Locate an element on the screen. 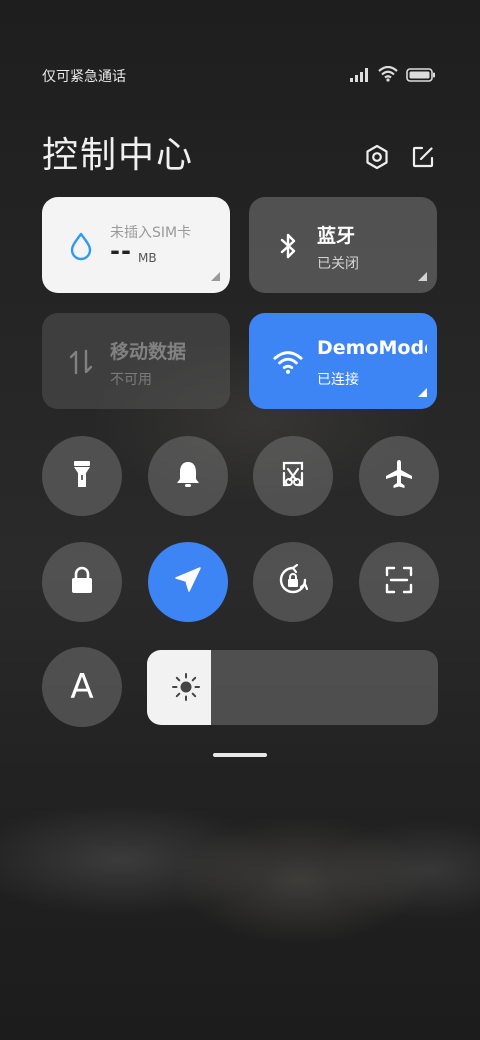  data-usage-unit: MB is located at coordinates (147, 258).